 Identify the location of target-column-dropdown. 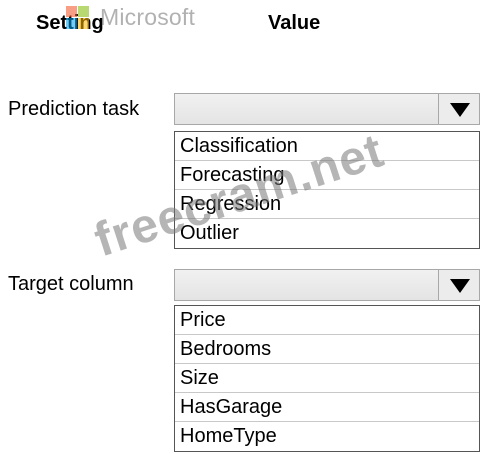
(327, 285).